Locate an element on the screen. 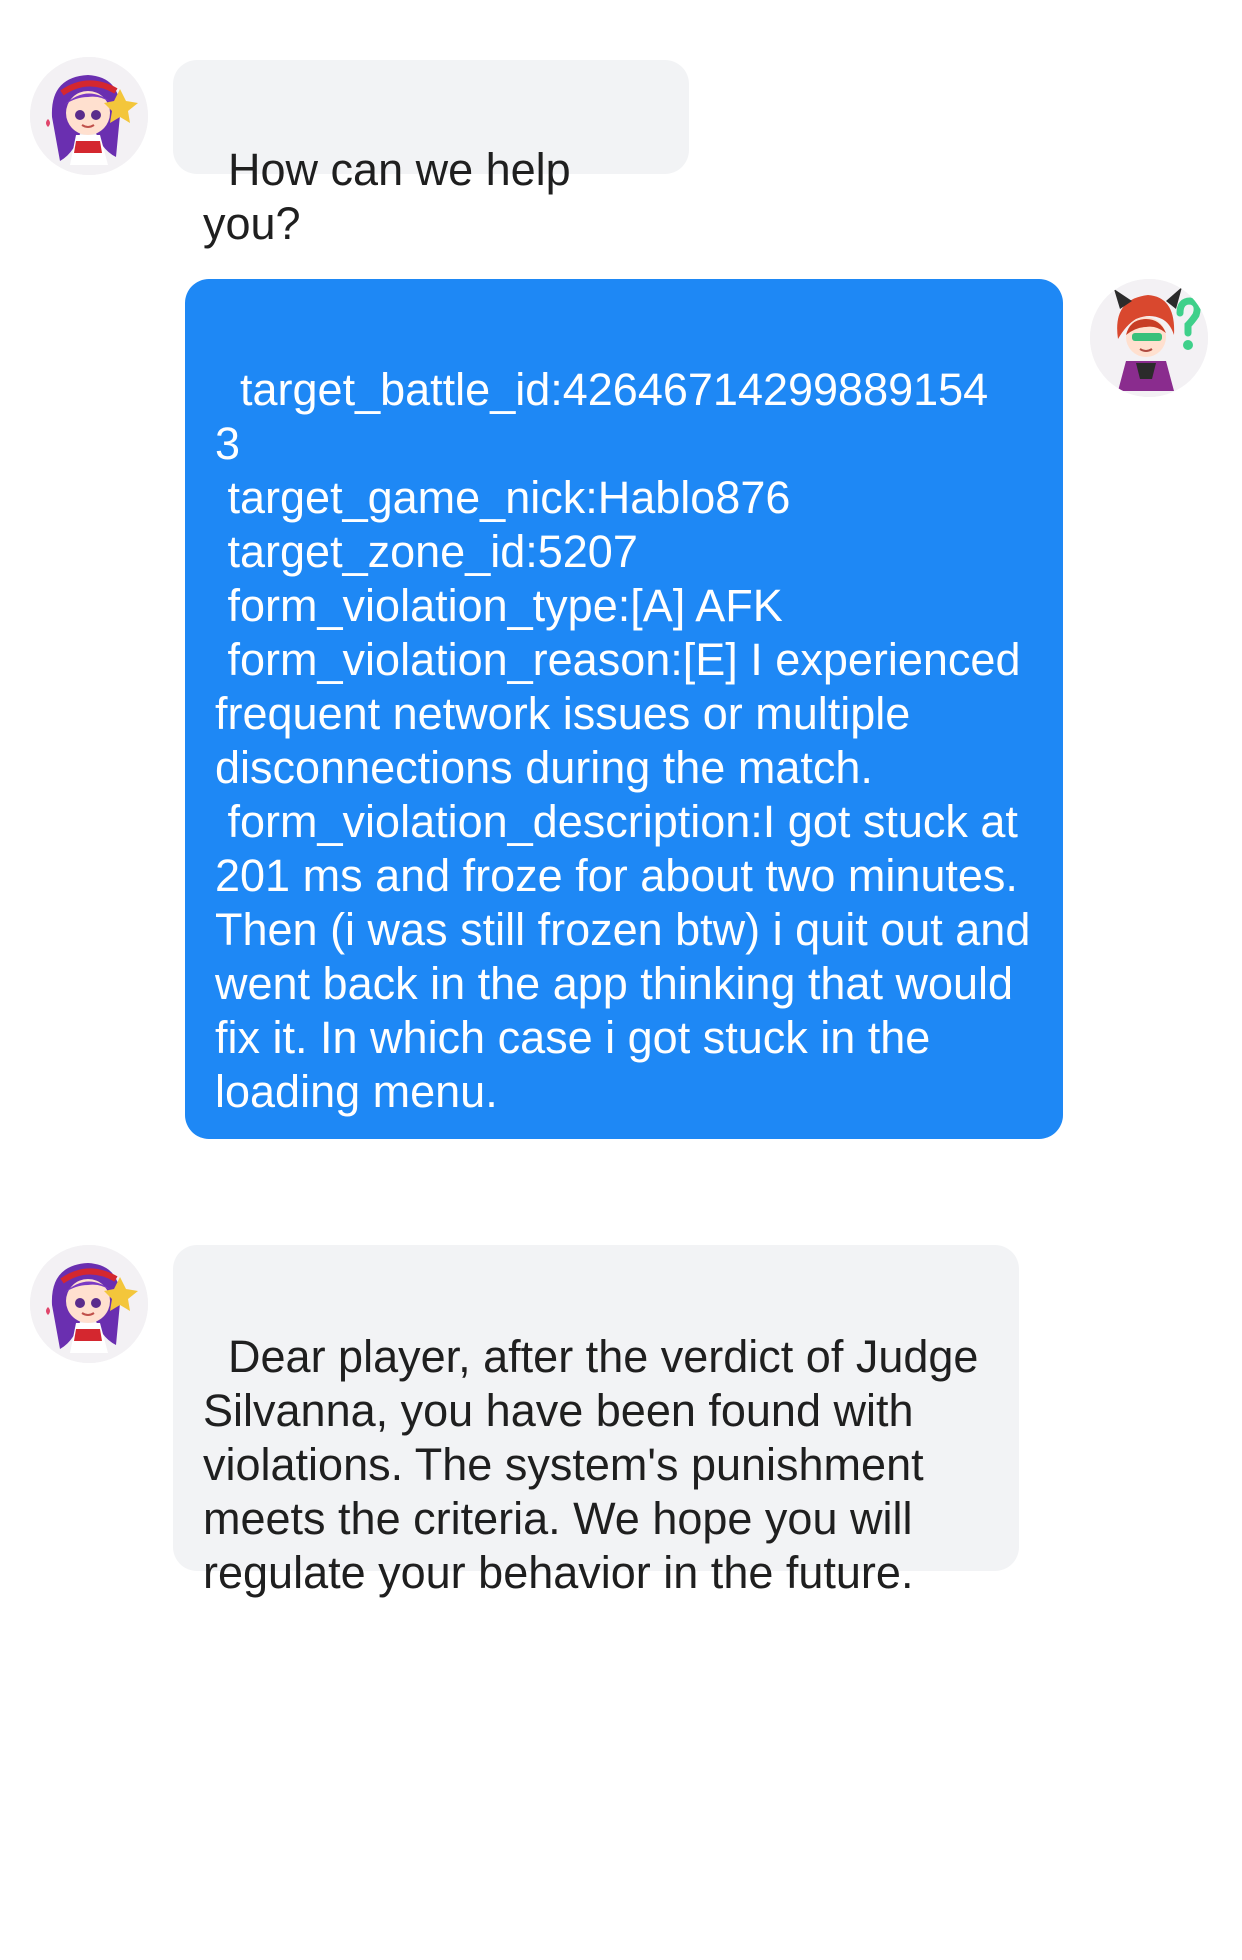  message-text: How can we help you? is located at coordinates (393, 196).